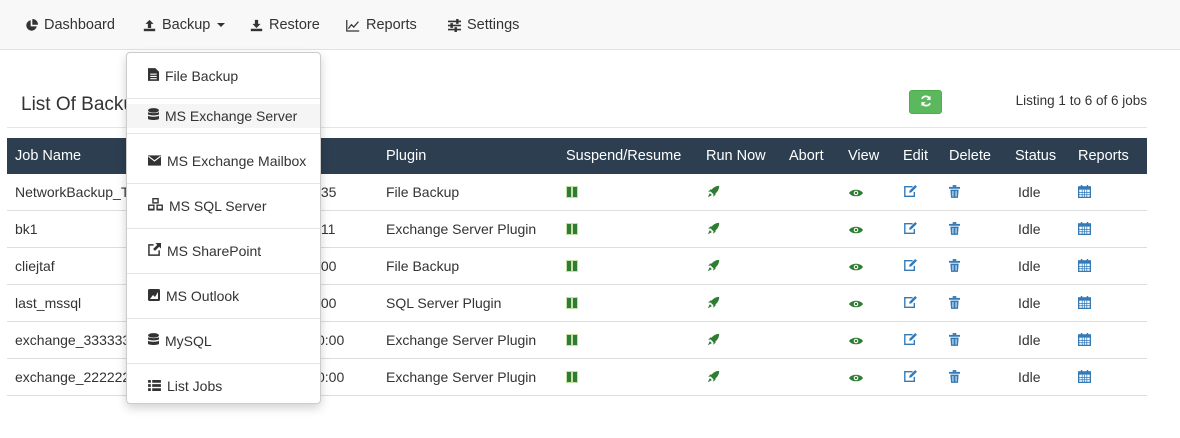 The height and width of the screenshot is (438, 1180). I want to click on menu-item-label: MS SharePoint, so click(214, 250).